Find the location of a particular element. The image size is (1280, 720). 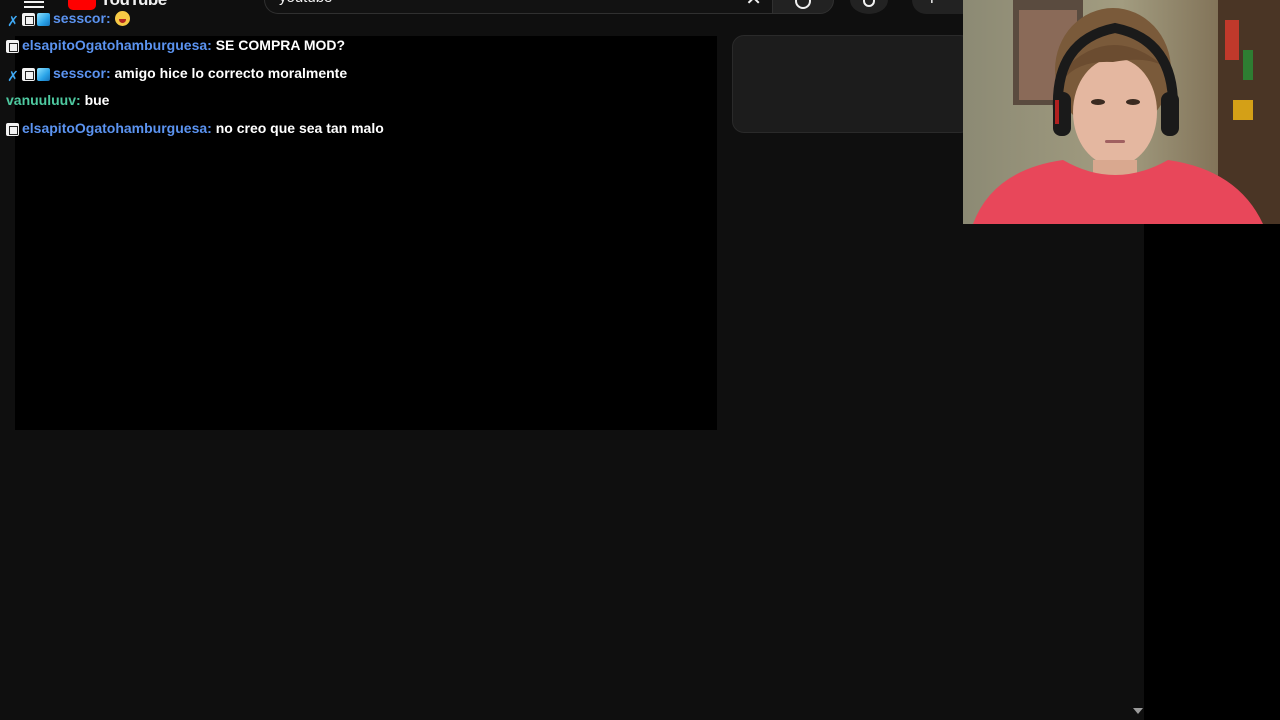

mic-icon is located at coordinates (869, 3).